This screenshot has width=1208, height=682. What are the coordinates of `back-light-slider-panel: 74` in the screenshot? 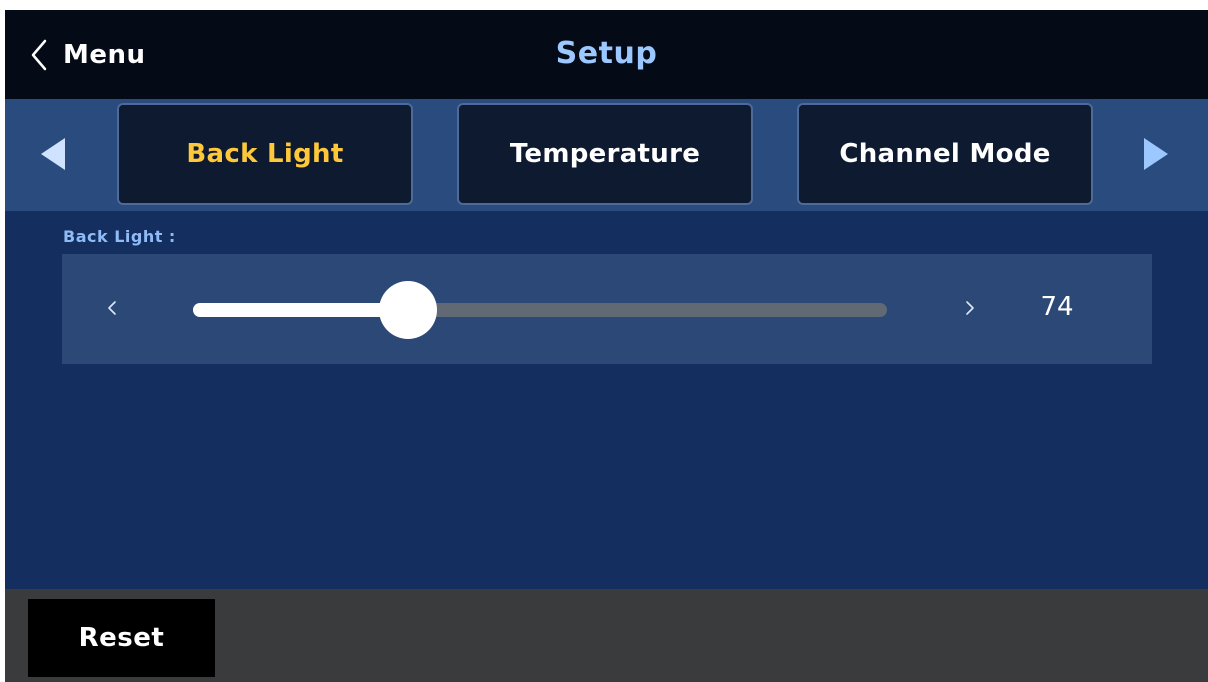 It's located at (607, 309).